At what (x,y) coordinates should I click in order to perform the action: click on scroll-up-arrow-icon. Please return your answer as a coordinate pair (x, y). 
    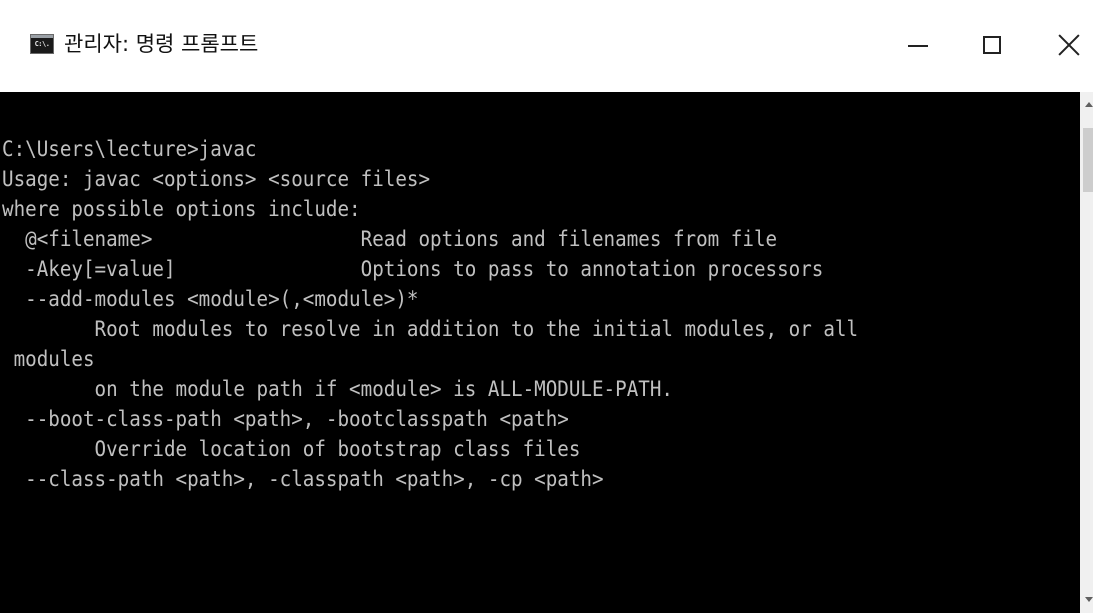
    Looking at the image, I should click on (1086, 105).